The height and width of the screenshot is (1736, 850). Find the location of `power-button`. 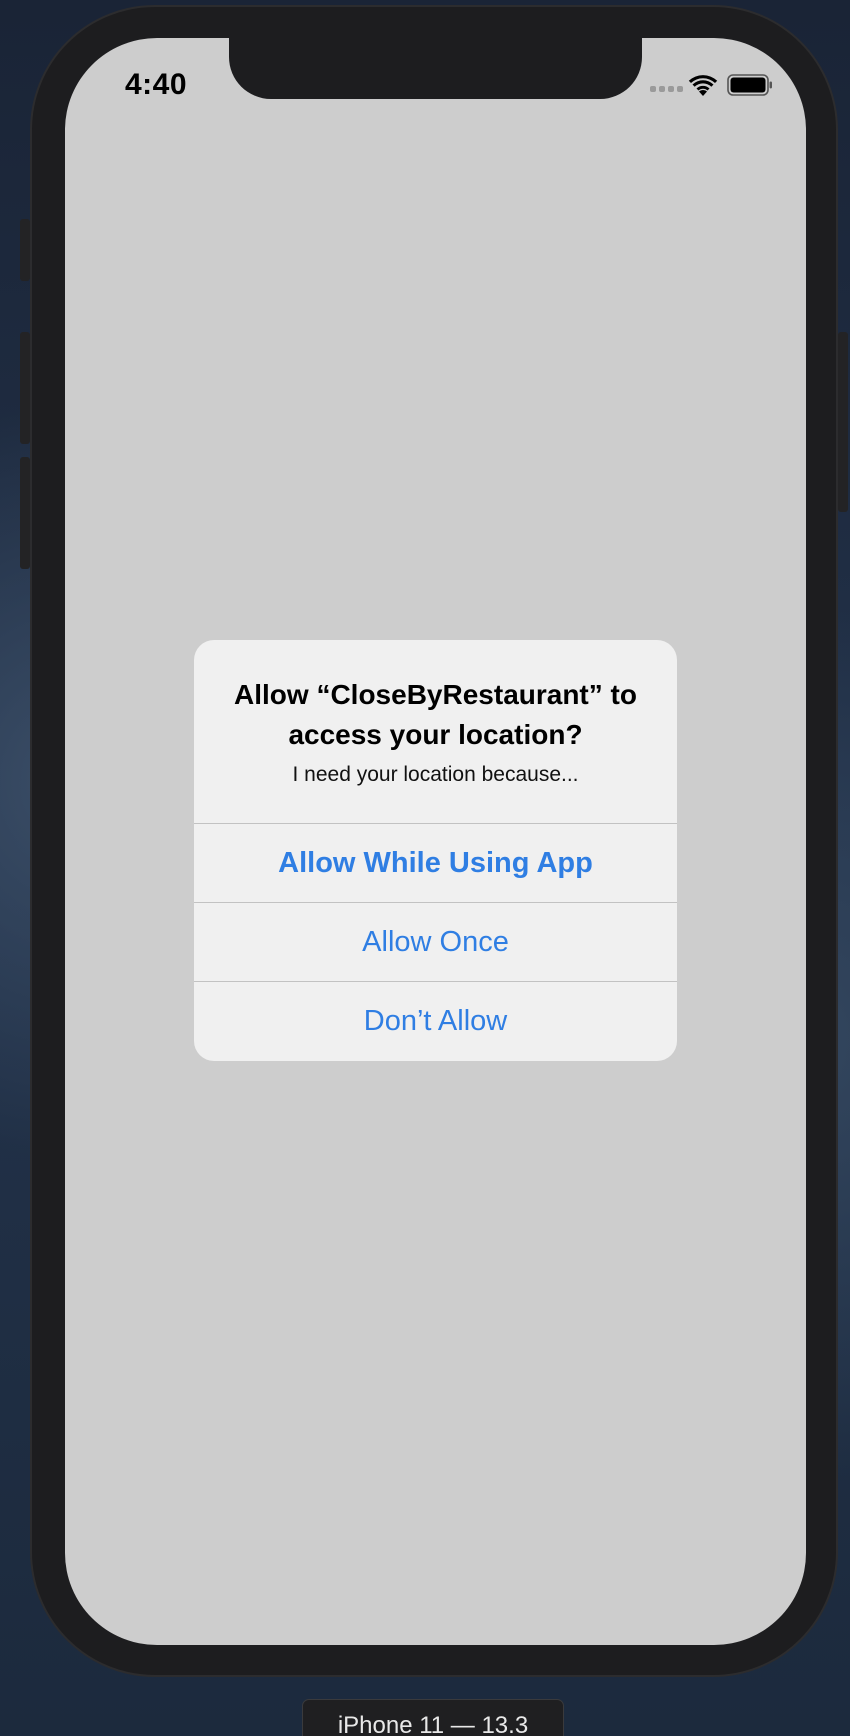

power-button is located at coordinates (843, 422).